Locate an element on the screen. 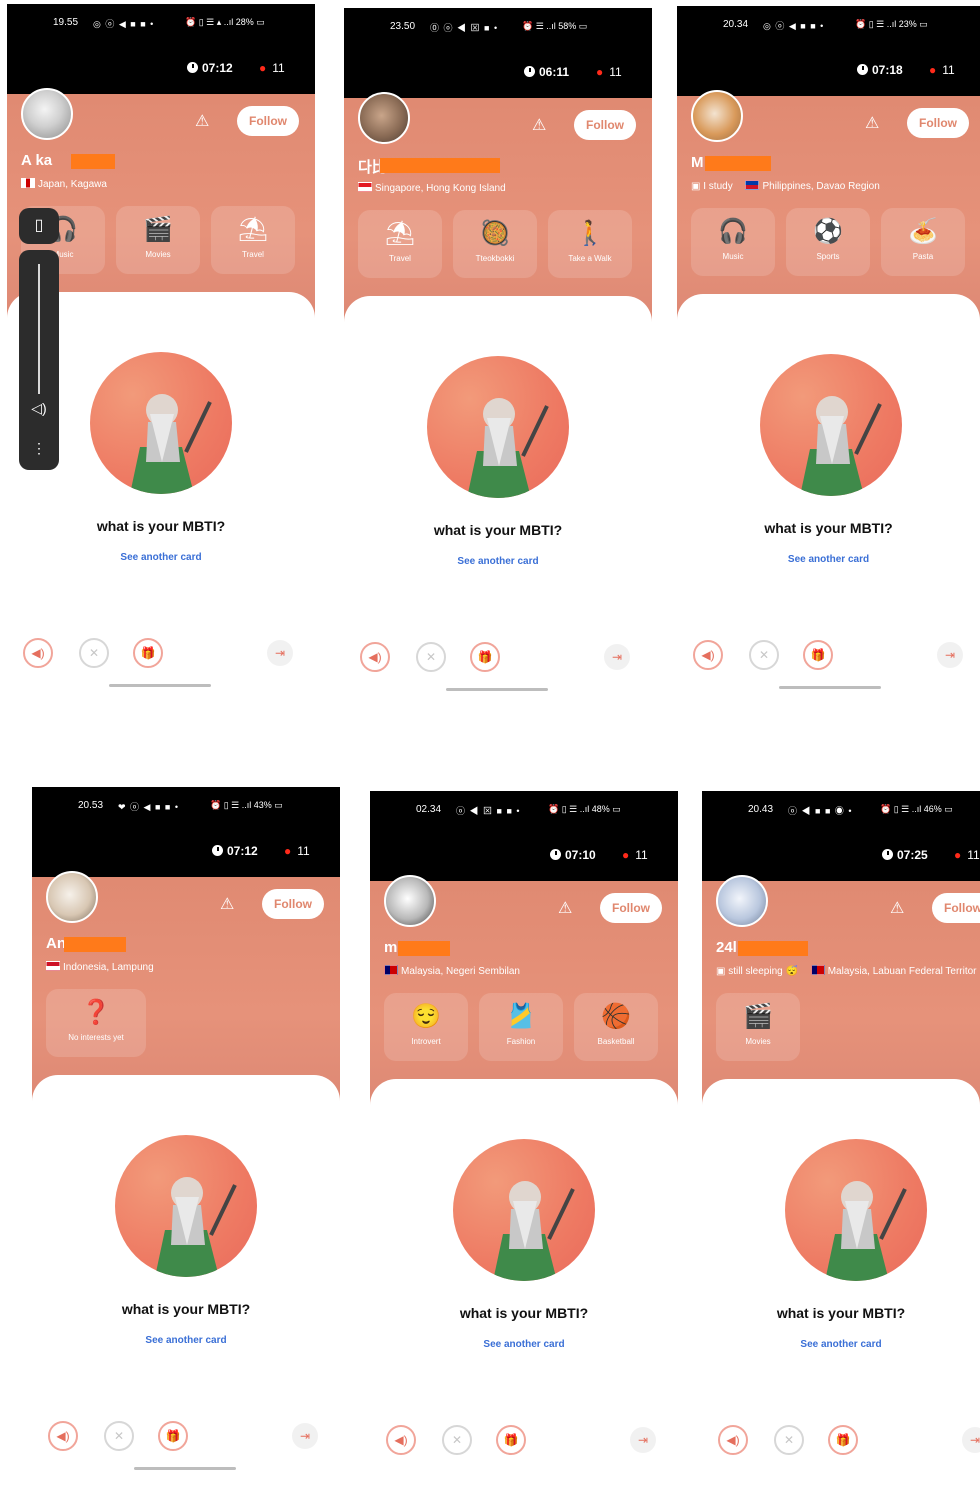  call-timer: 07:25 is located at coordinates (905, 855).